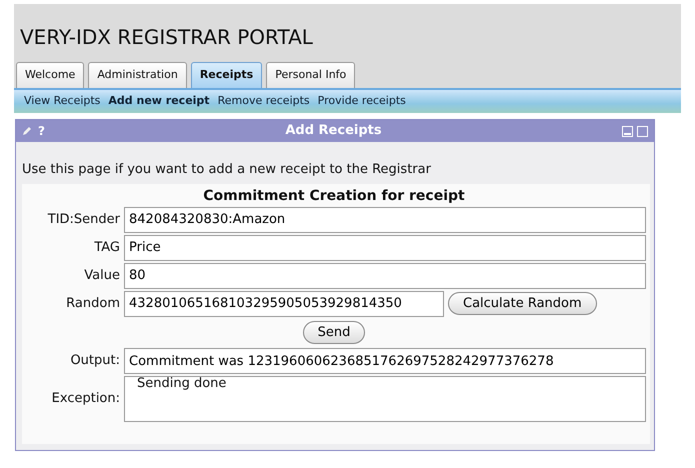 The image size is (695, 468). Describe the element at coordinates (159, 100) in the screenshot. I see `subnav-link: Add new receipt` at that location.